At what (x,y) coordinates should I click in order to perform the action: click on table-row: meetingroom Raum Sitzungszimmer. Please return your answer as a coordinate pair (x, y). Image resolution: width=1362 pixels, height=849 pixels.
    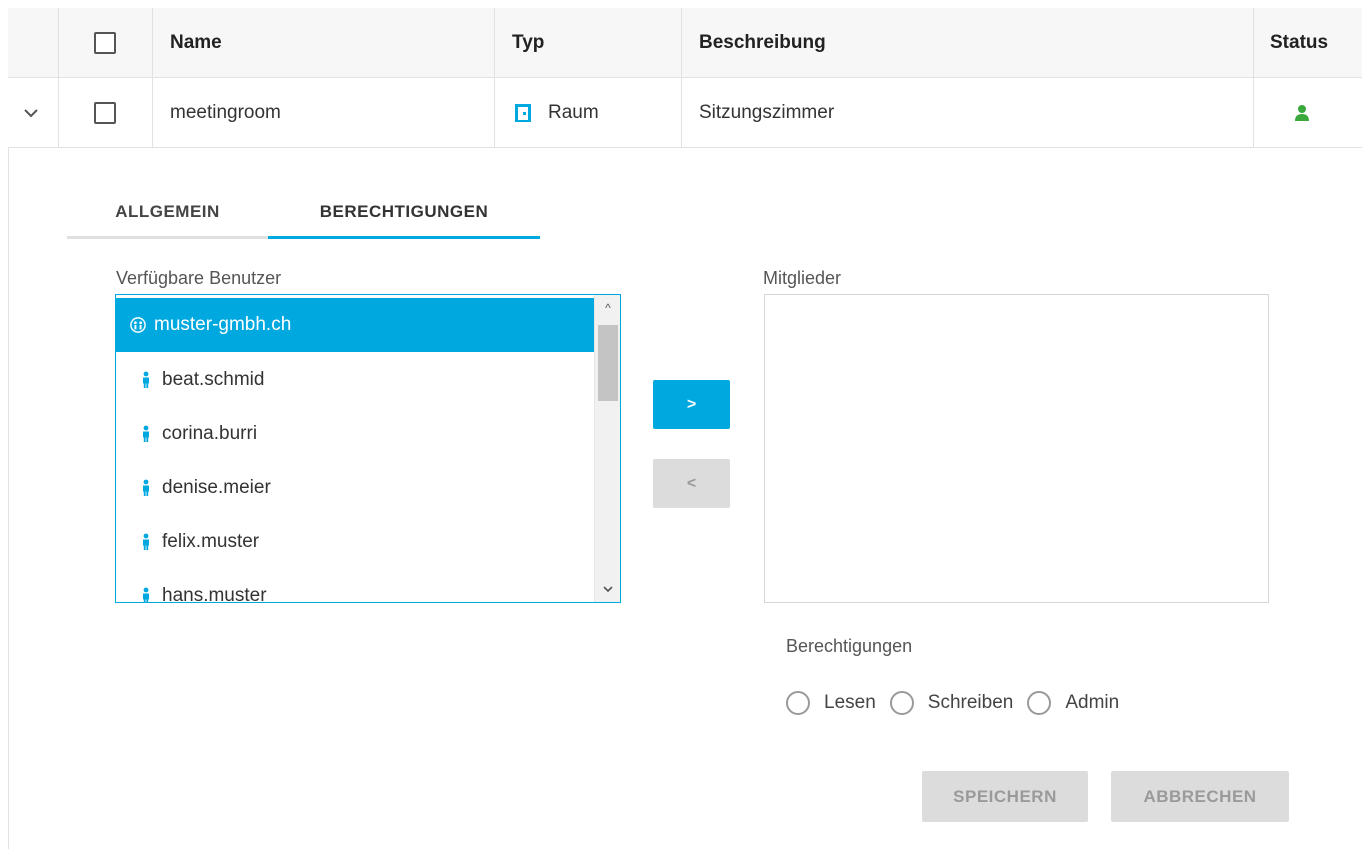
    Looking at the image, I should click on (685, 113).